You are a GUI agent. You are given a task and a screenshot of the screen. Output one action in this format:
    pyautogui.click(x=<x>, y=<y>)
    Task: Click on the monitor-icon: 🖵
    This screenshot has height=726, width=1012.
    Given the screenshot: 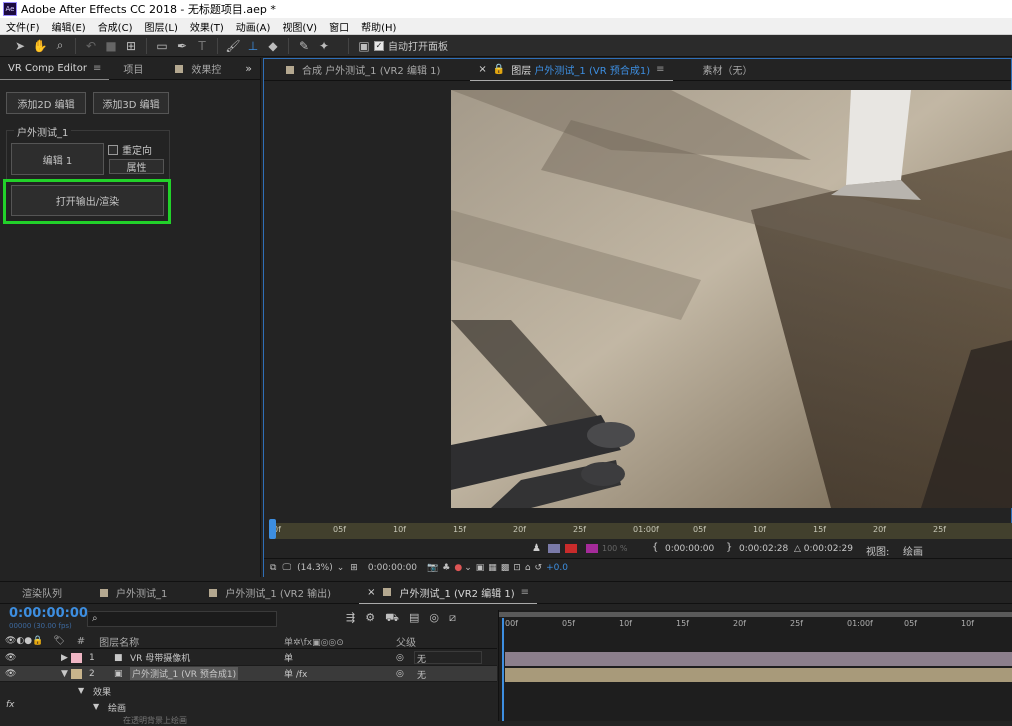 What is the action you would take?
    pyautogui.click(x=286, y=568)
    